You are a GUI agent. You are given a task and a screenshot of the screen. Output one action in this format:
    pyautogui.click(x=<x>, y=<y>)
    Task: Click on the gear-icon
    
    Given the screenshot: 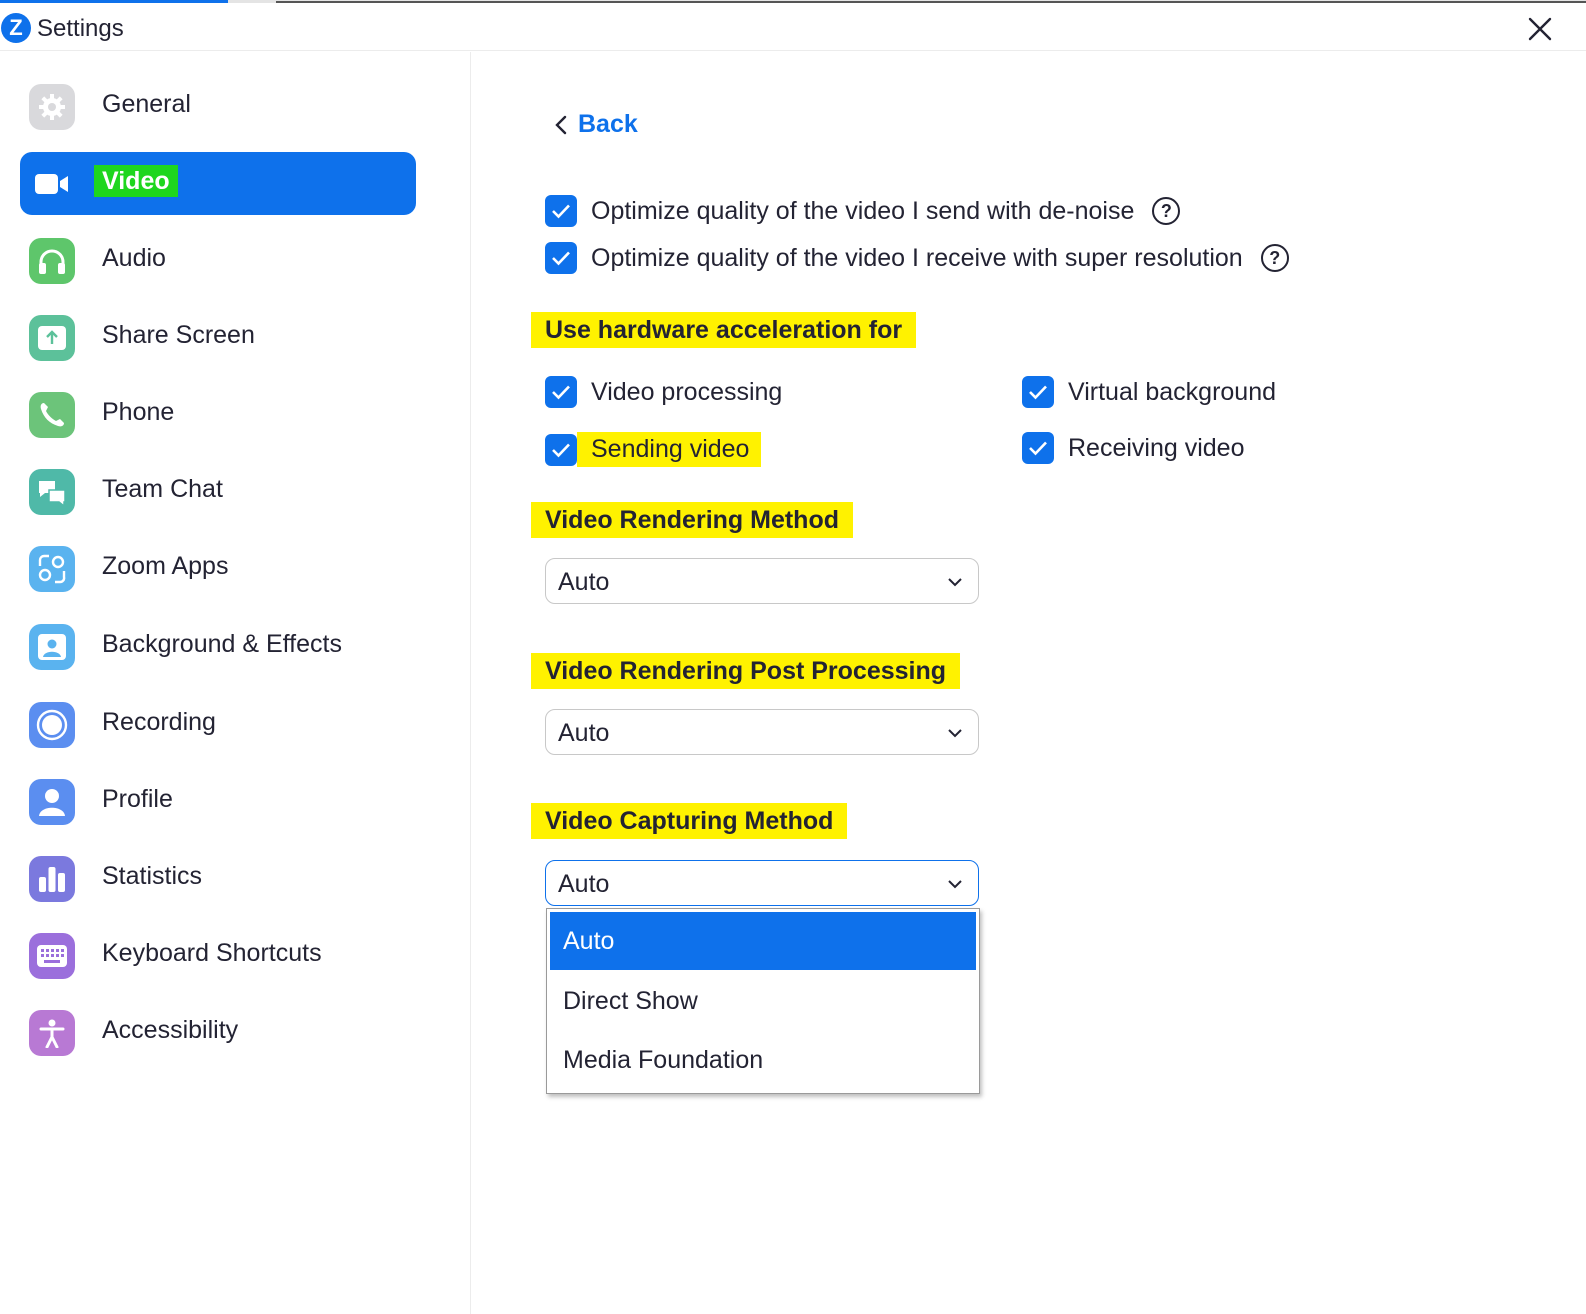 What is the action you would take?
    pyautogui.click(x=52, y=107)
    